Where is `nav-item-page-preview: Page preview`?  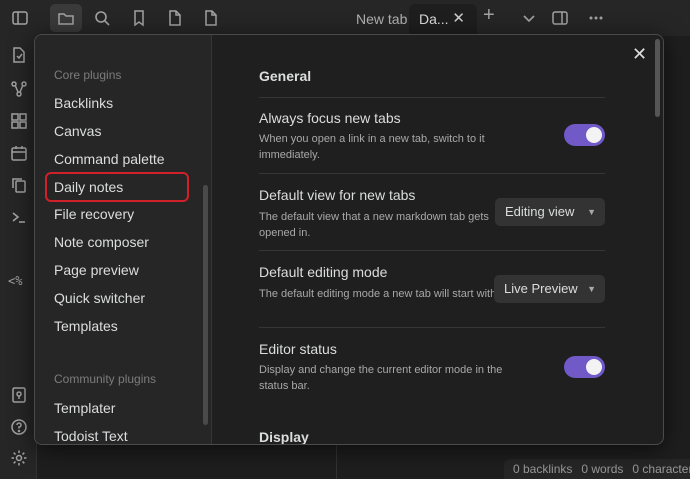 nav-item-page-preview: Page preview is located at coordinates (96, 270).